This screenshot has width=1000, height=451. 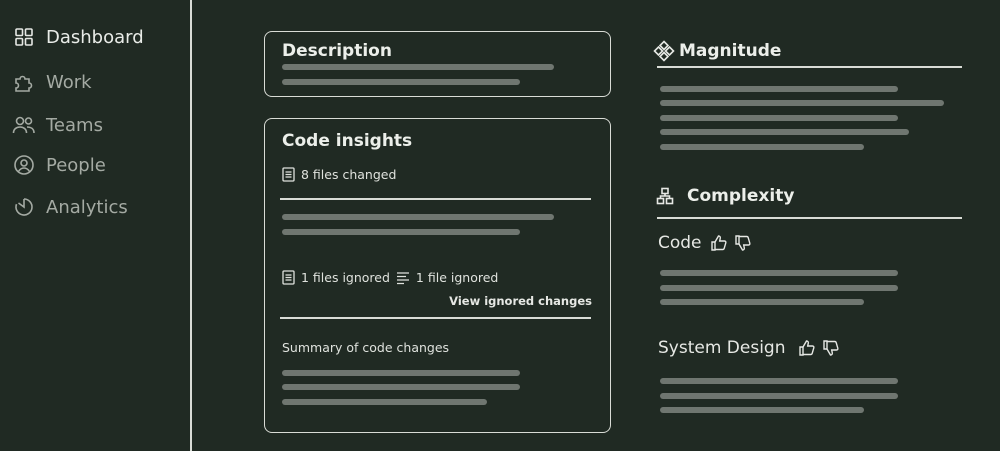 I want to click on code-label: Code, so click(x=680, y=243).